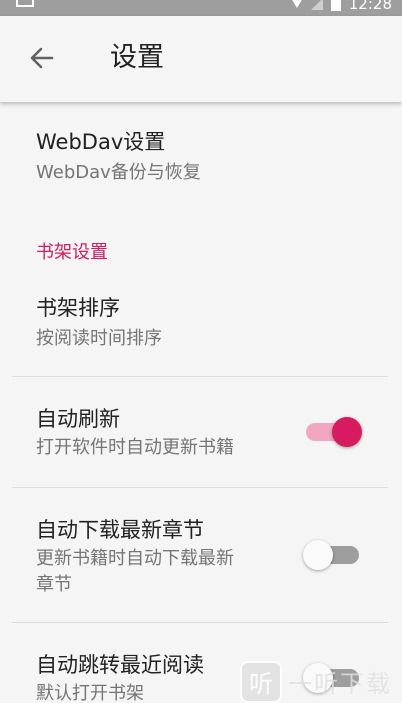 The width and height of the screenshot is (402, 703). I want to click on back-button, so click(42, 58).